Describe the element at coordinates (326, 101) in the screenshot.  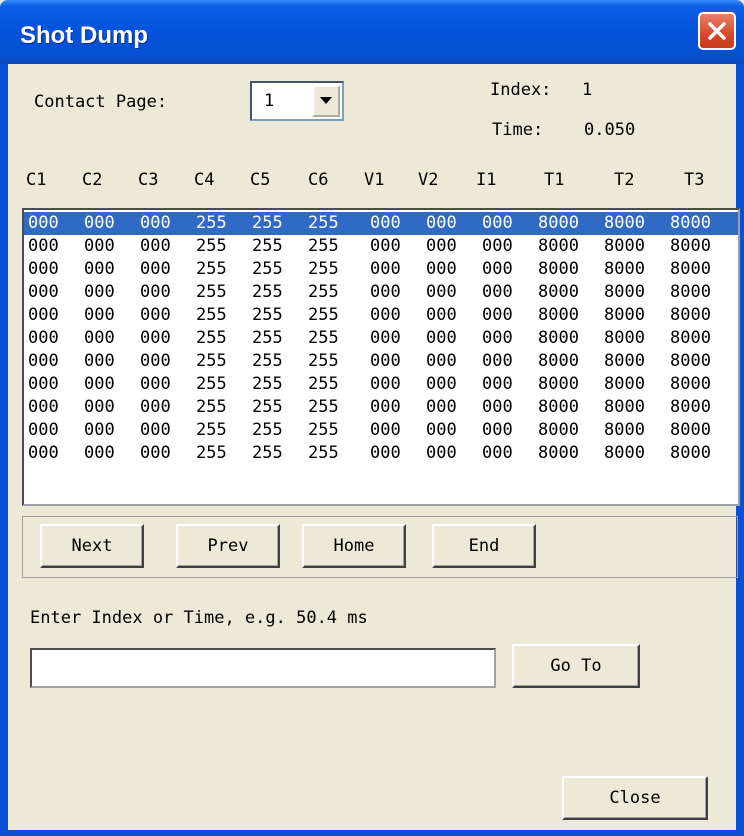
I see `contact-page-dropdown-button` at that location.